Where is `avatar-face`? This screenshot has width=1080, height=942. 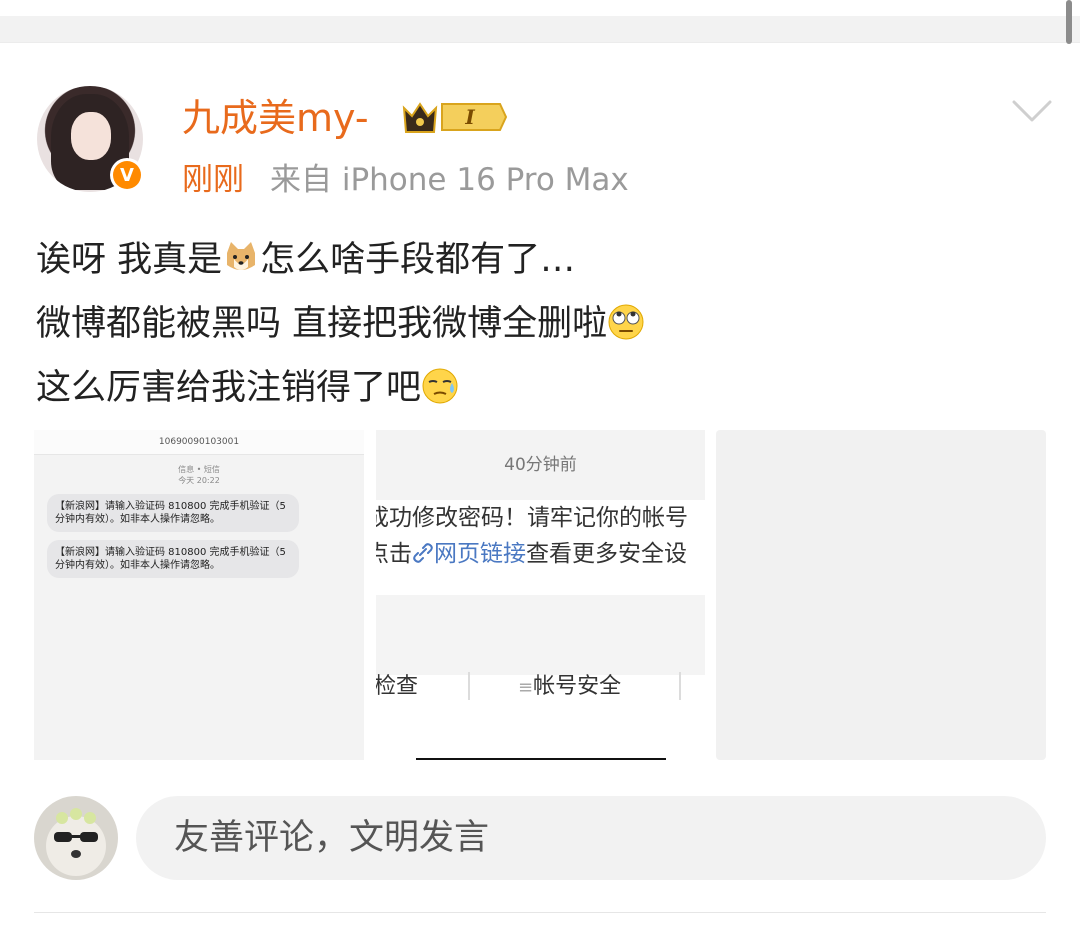
avatar-face is located at coordinates (91, 136).